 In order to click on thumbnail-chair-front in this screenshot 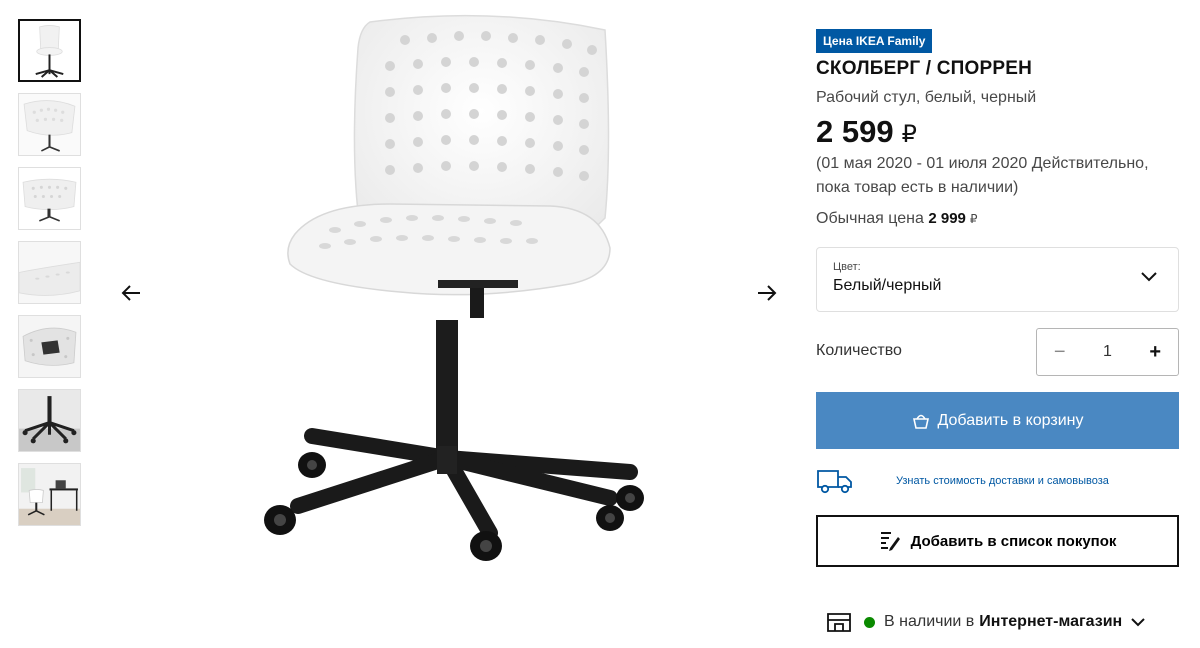, I will do `click(49, 50)`.